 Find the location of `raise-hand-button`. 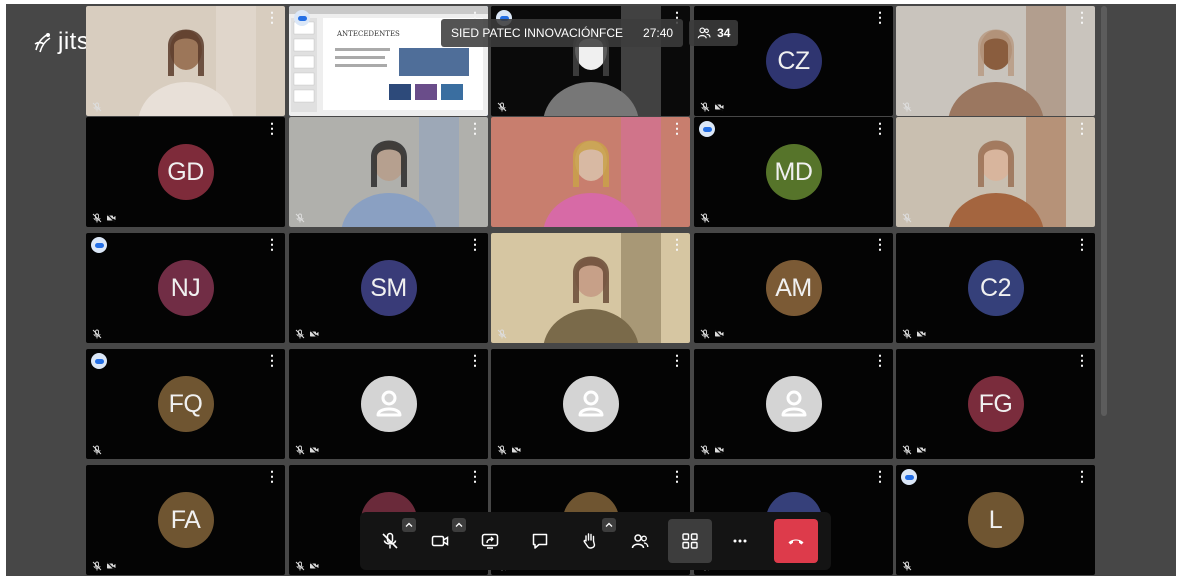

raise-hand-button is located at coordinates (592, 540).